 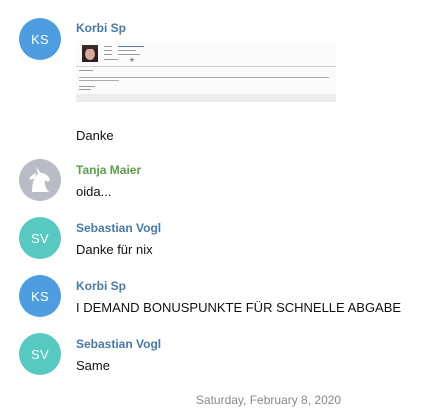 What do you see at coordinates (93, 365) in the screenshot?
I see `message-text: Same` at bounding box center [93, 365].